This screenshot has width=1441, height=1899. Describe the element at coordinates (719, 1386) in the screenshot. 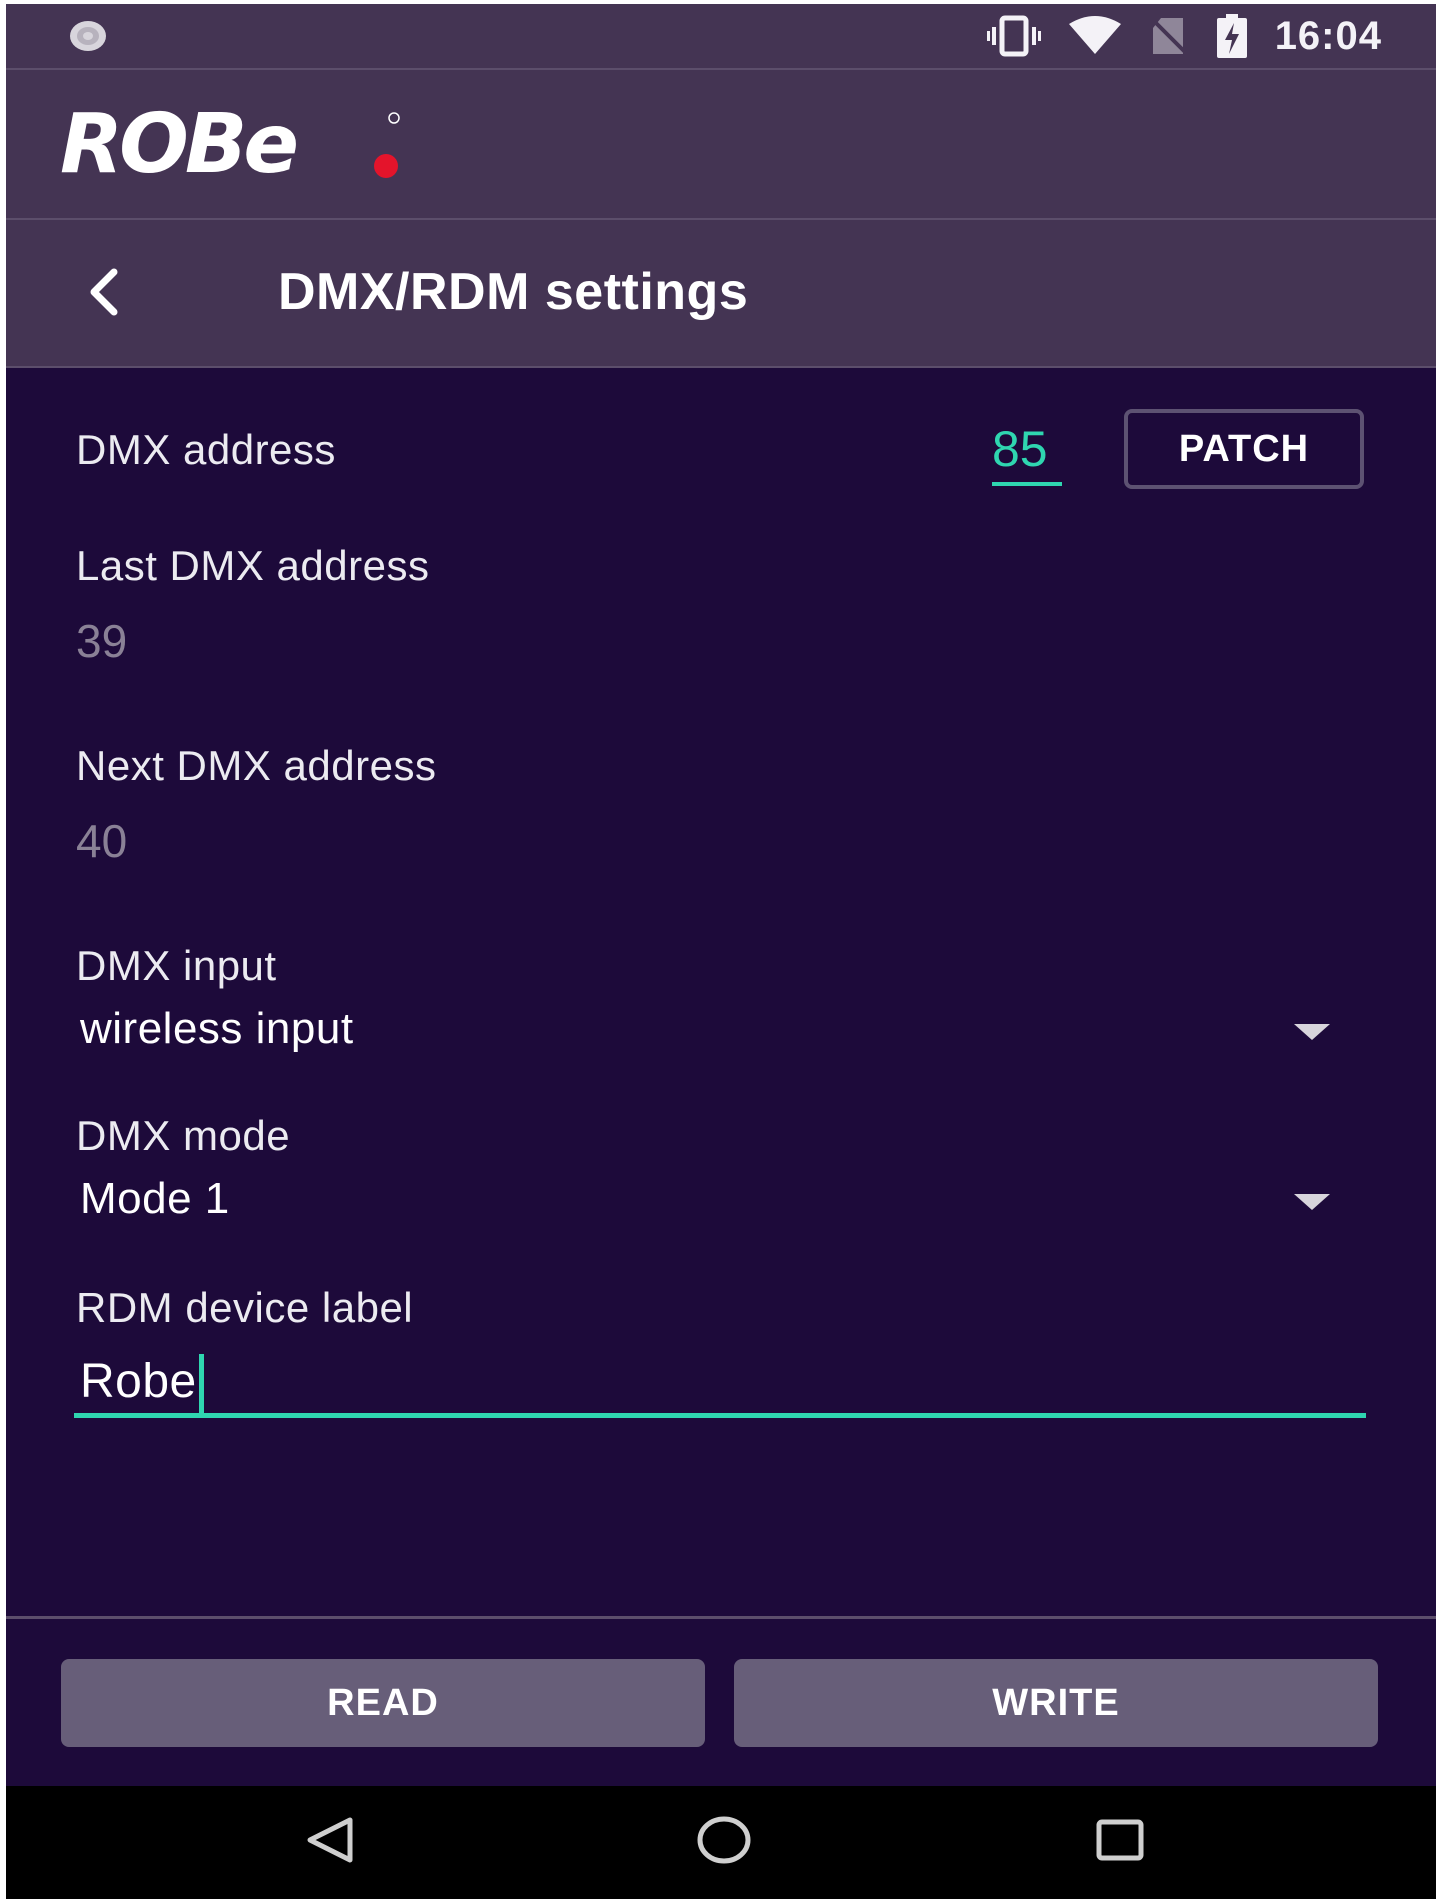

I see `rdm-device-label-input: Robe` at that location.